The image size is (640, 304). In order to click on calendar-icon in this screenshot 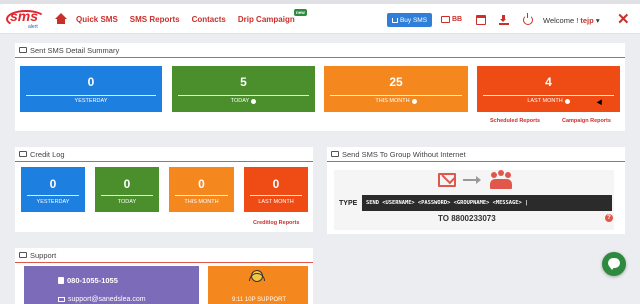, I will do `click(481, 20)`.